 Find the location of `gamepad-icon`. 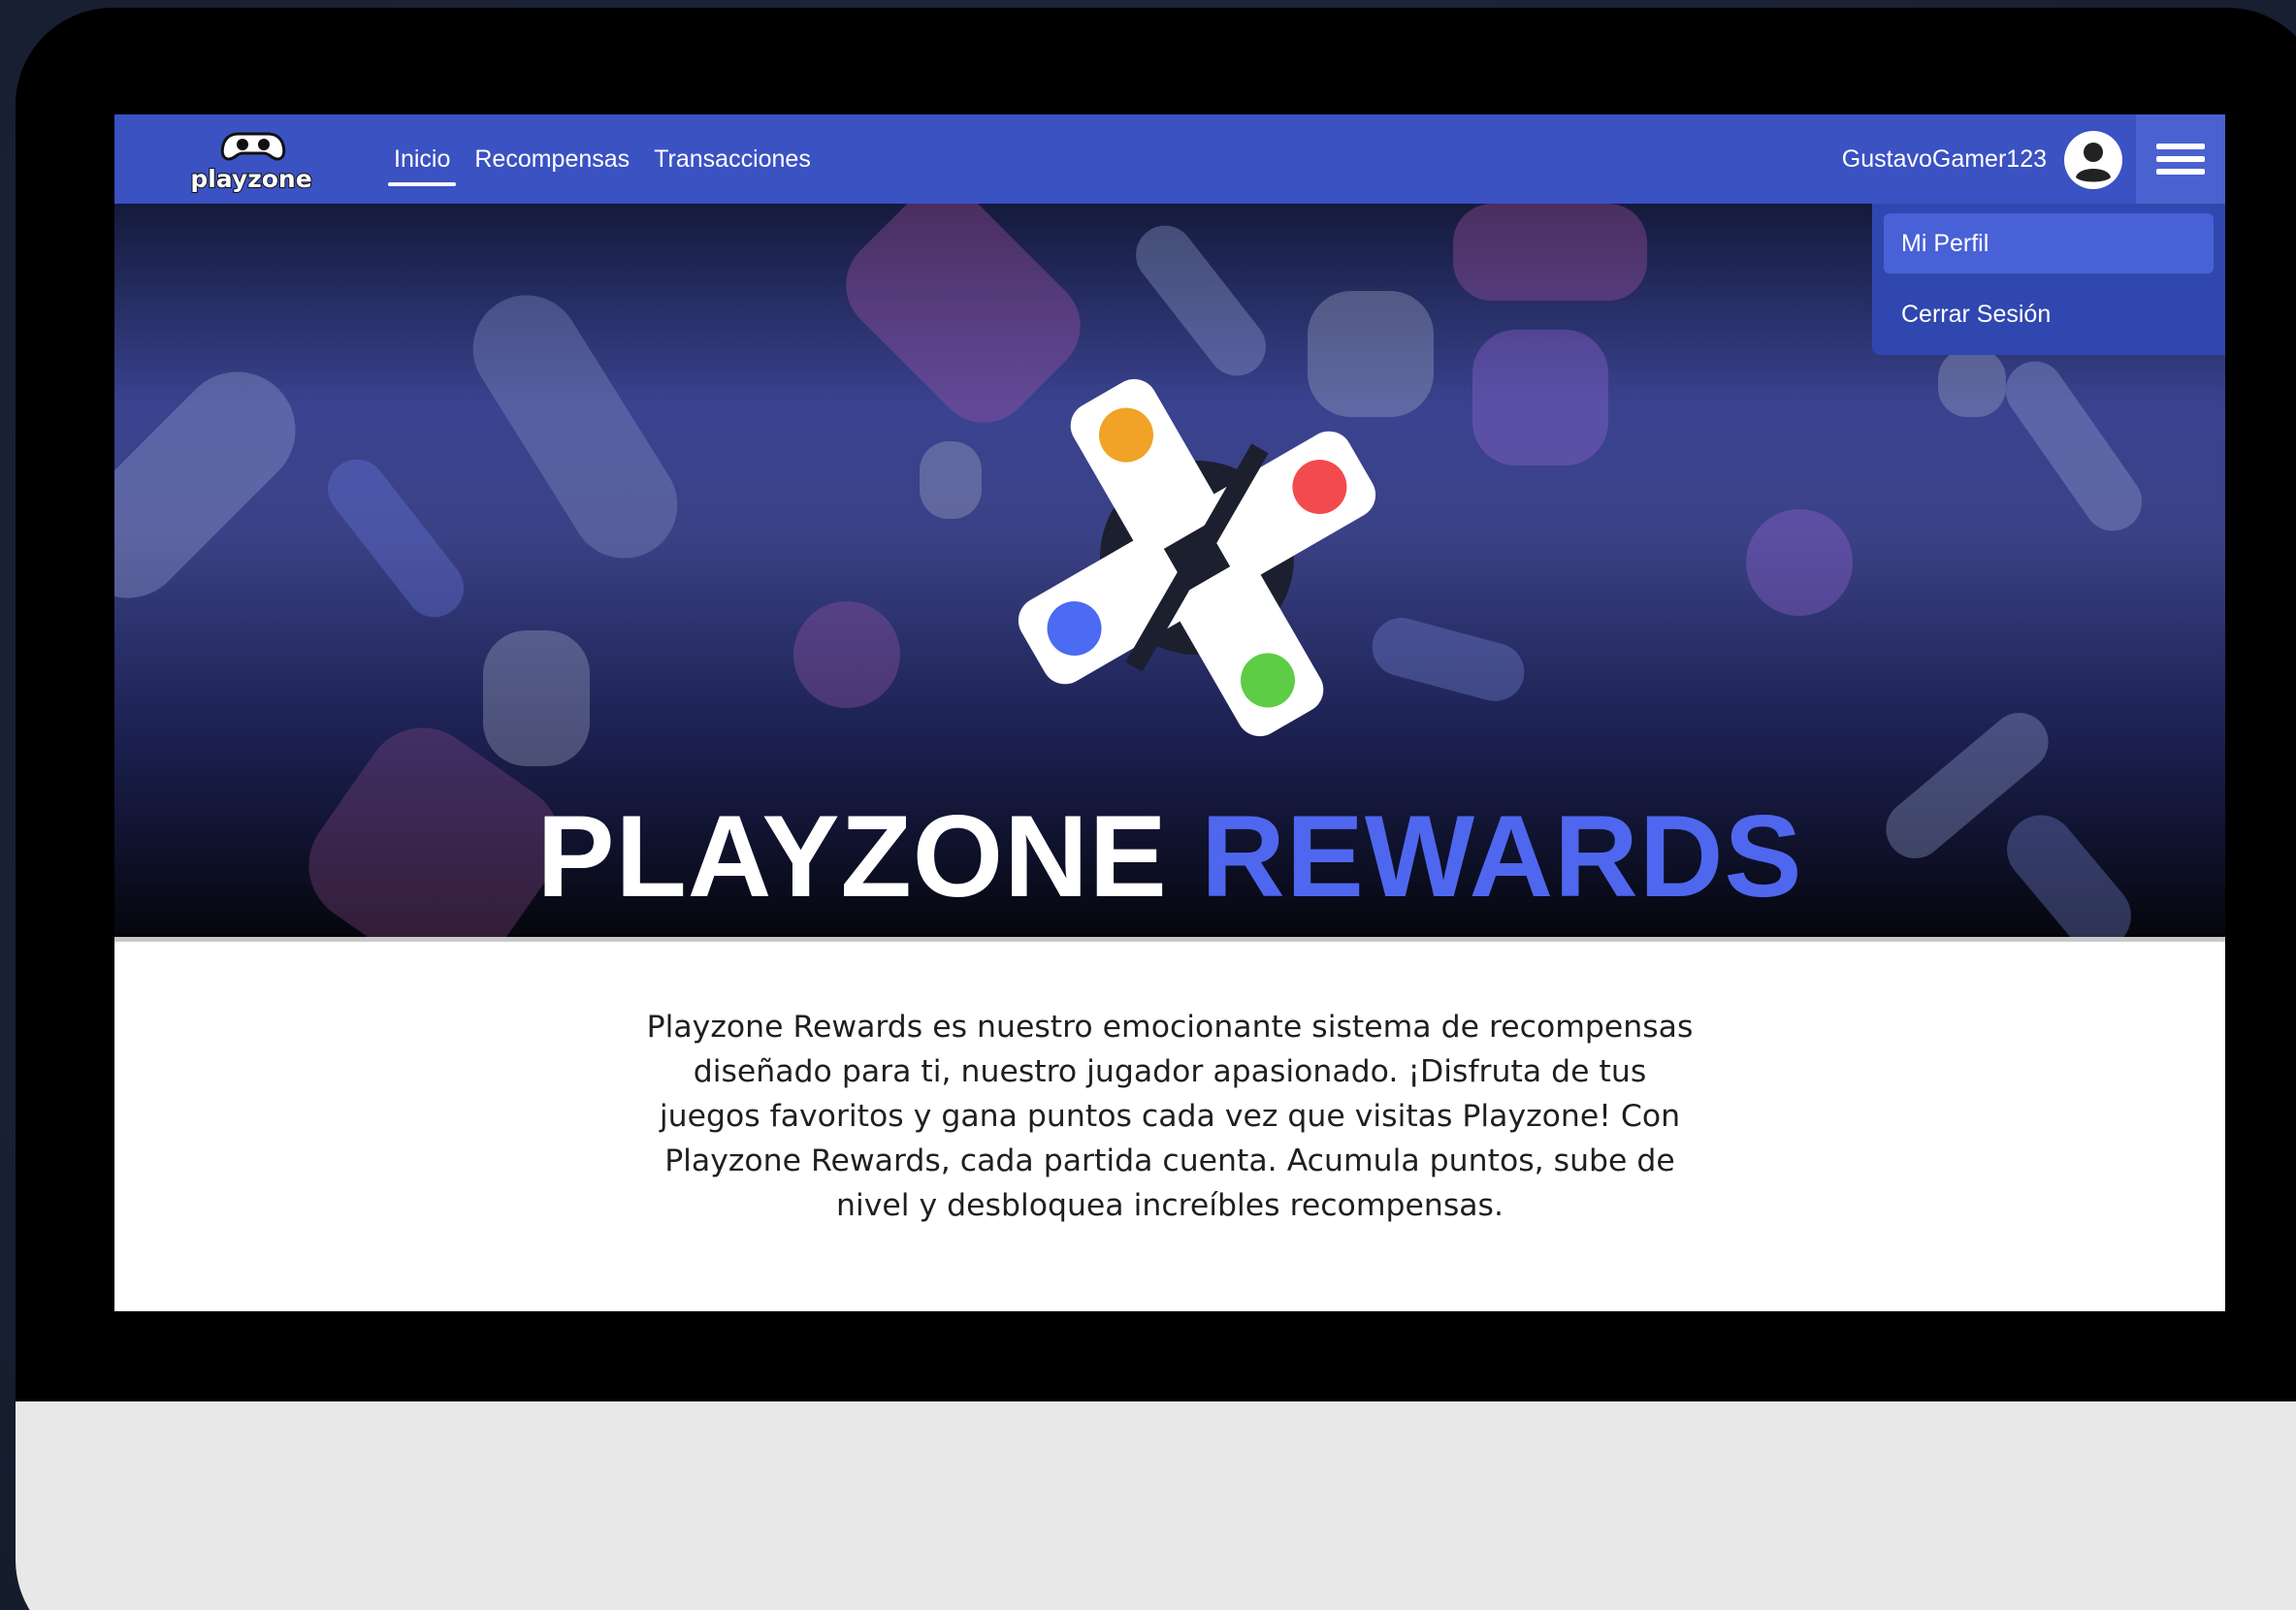

gamepad-icon is located at coordinates (253, 146).